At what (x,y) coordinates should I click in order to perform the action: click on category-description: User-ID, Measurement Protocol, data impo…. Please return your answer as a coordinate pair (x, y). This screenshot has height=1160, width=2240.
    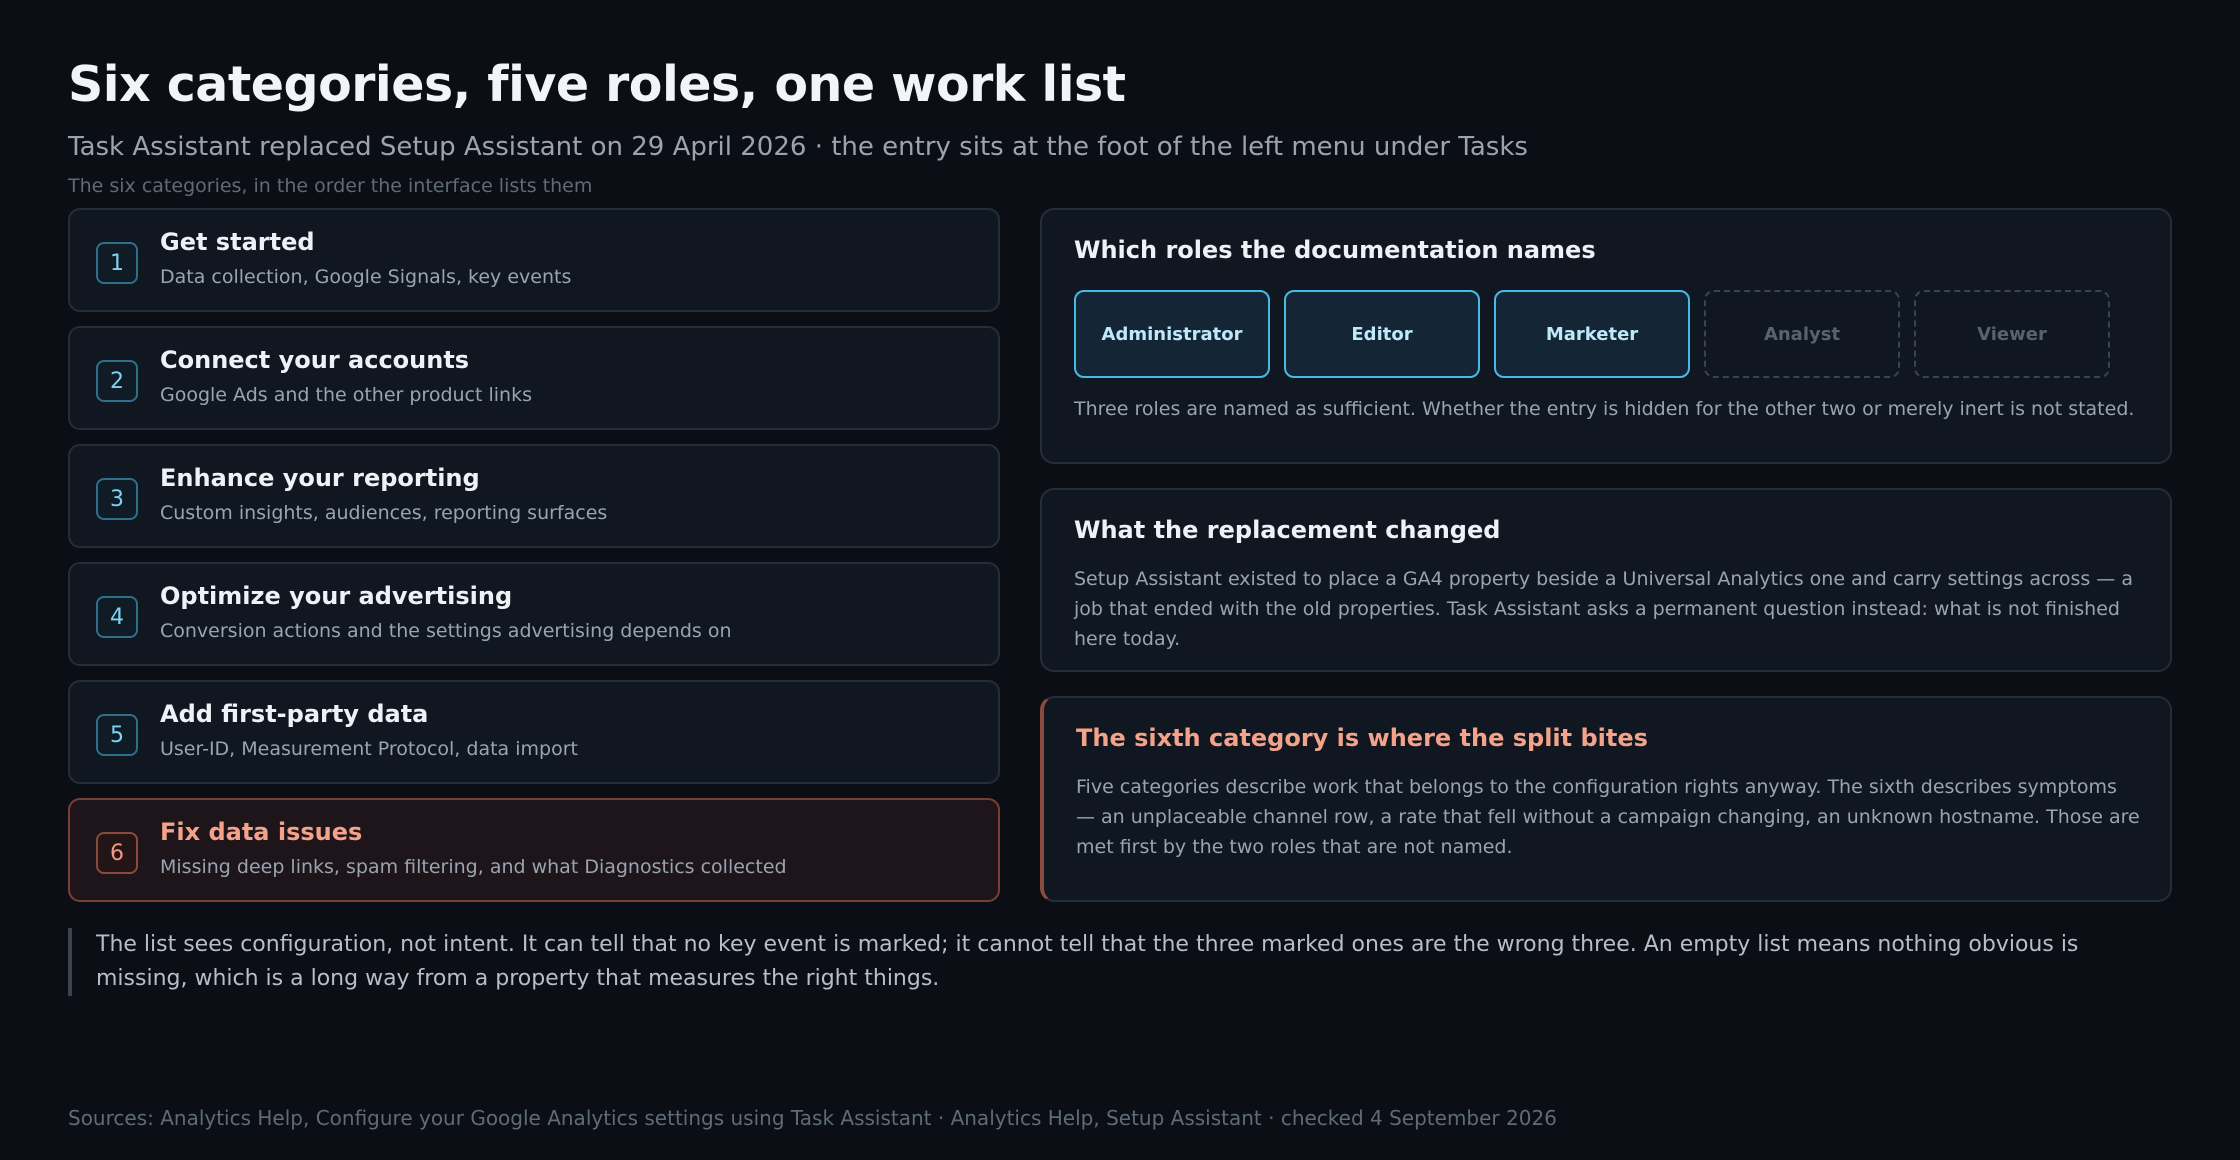
    Looking at the image, I should click on (369, 749).